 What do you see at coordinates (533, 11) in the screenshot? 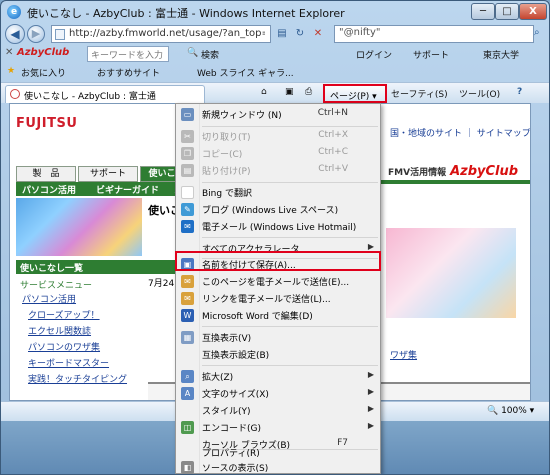
I see `close-button: X` at bounding box center [533, 11].